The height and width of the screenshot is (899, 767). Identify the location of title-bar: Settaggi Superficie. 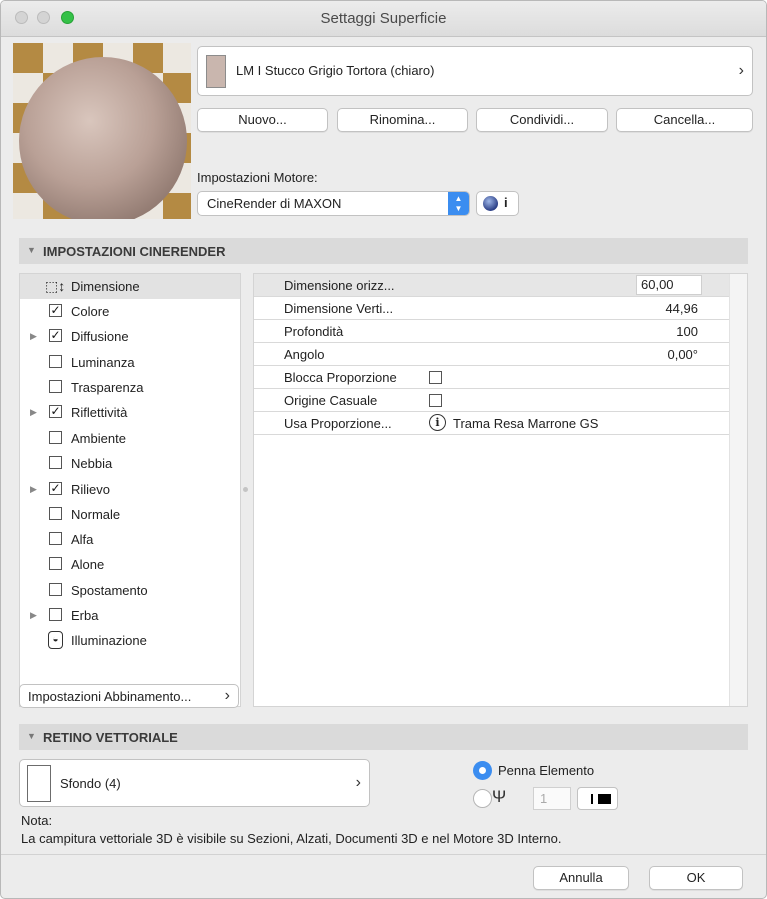
(383, 19).